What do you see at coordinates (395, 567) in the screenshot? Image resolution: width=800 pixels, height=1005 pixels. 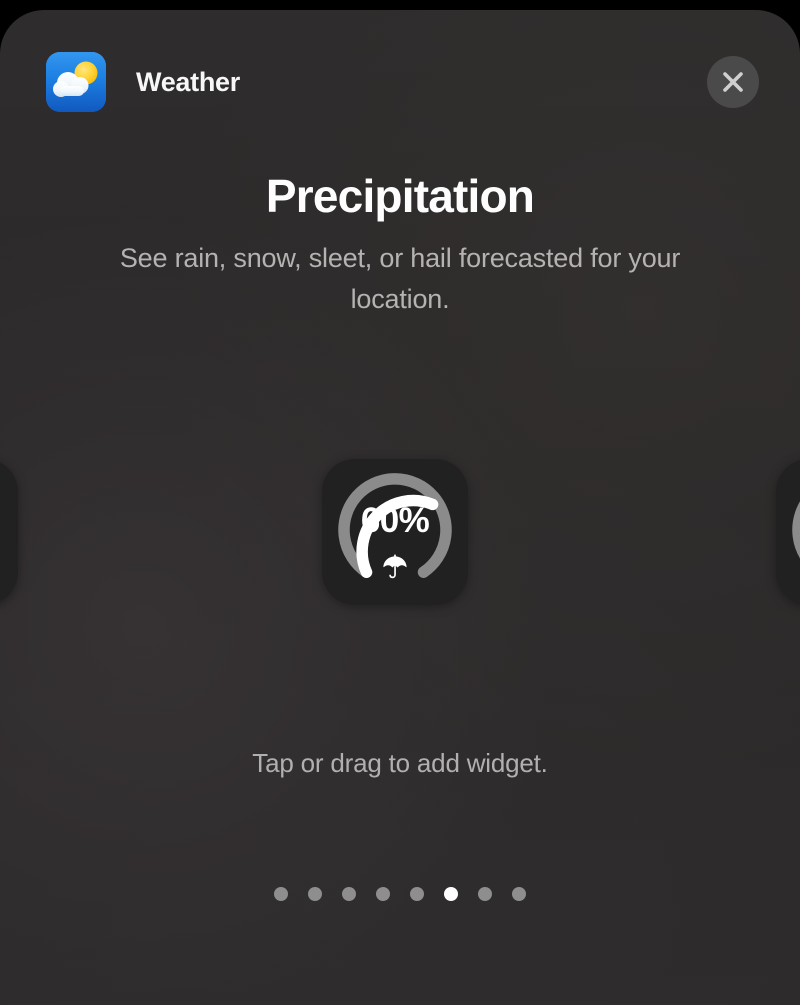 I see `umbrella-icon` at bounding box center [395, 567].